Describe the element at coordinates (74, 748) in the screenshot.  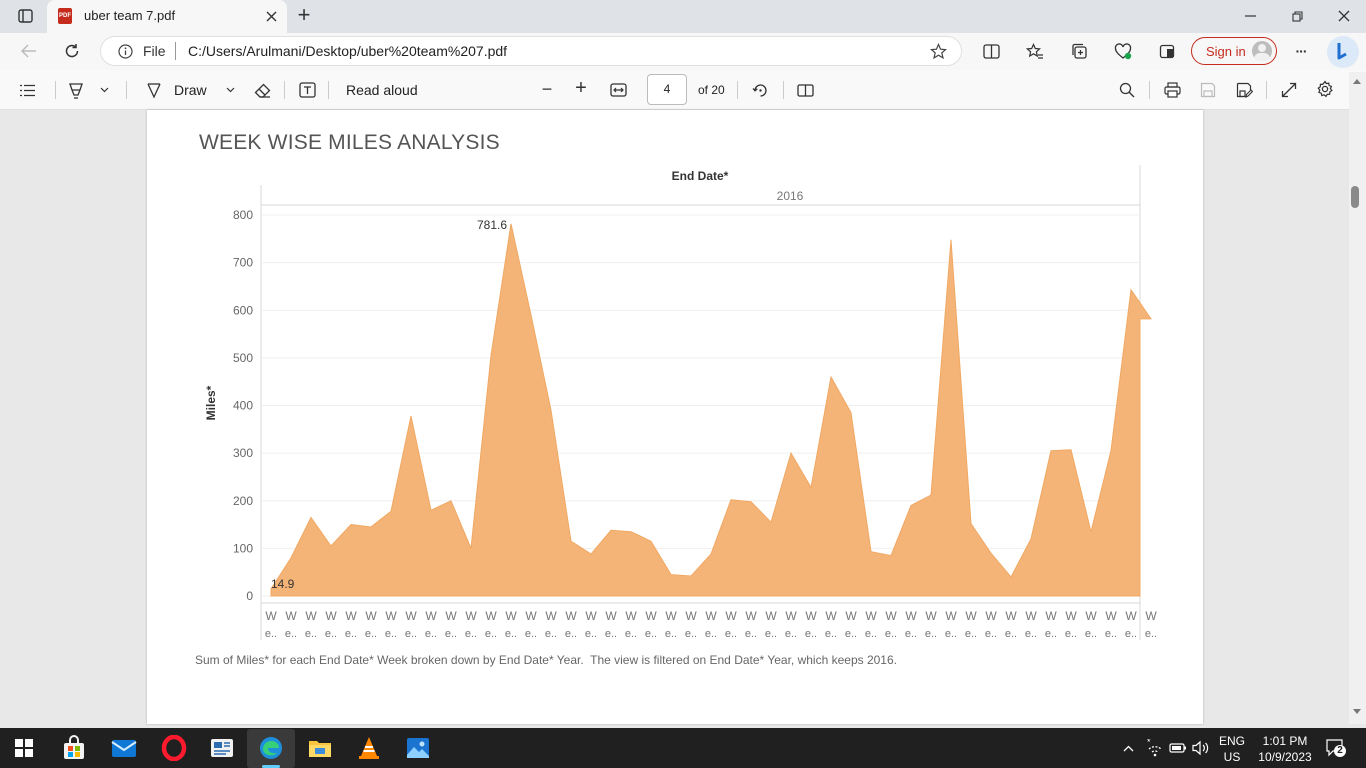
I see `store-app-icon` at that location.